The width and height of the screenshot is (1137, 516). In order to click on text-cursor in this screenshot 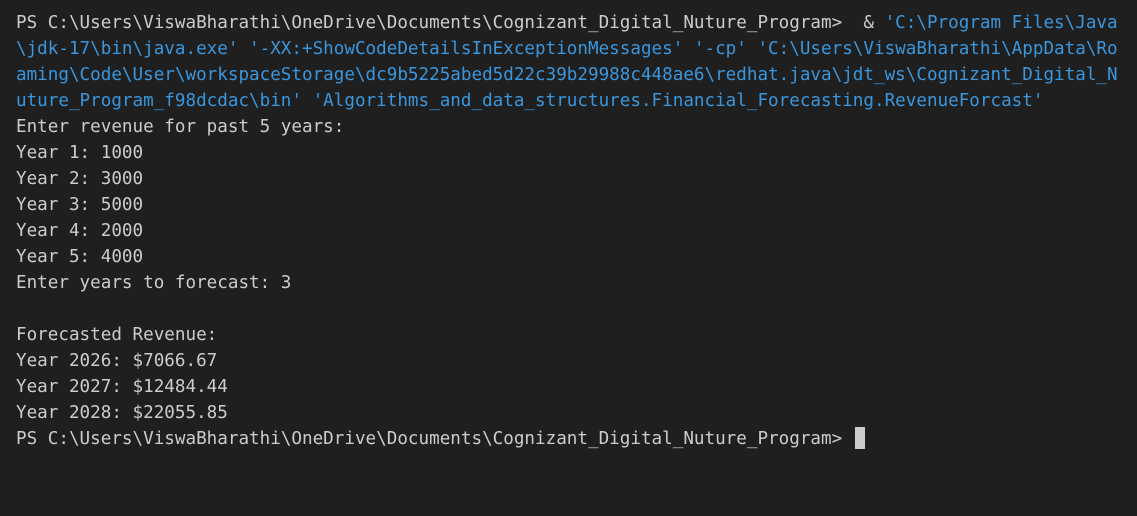, I will do `click(859, 438)`.